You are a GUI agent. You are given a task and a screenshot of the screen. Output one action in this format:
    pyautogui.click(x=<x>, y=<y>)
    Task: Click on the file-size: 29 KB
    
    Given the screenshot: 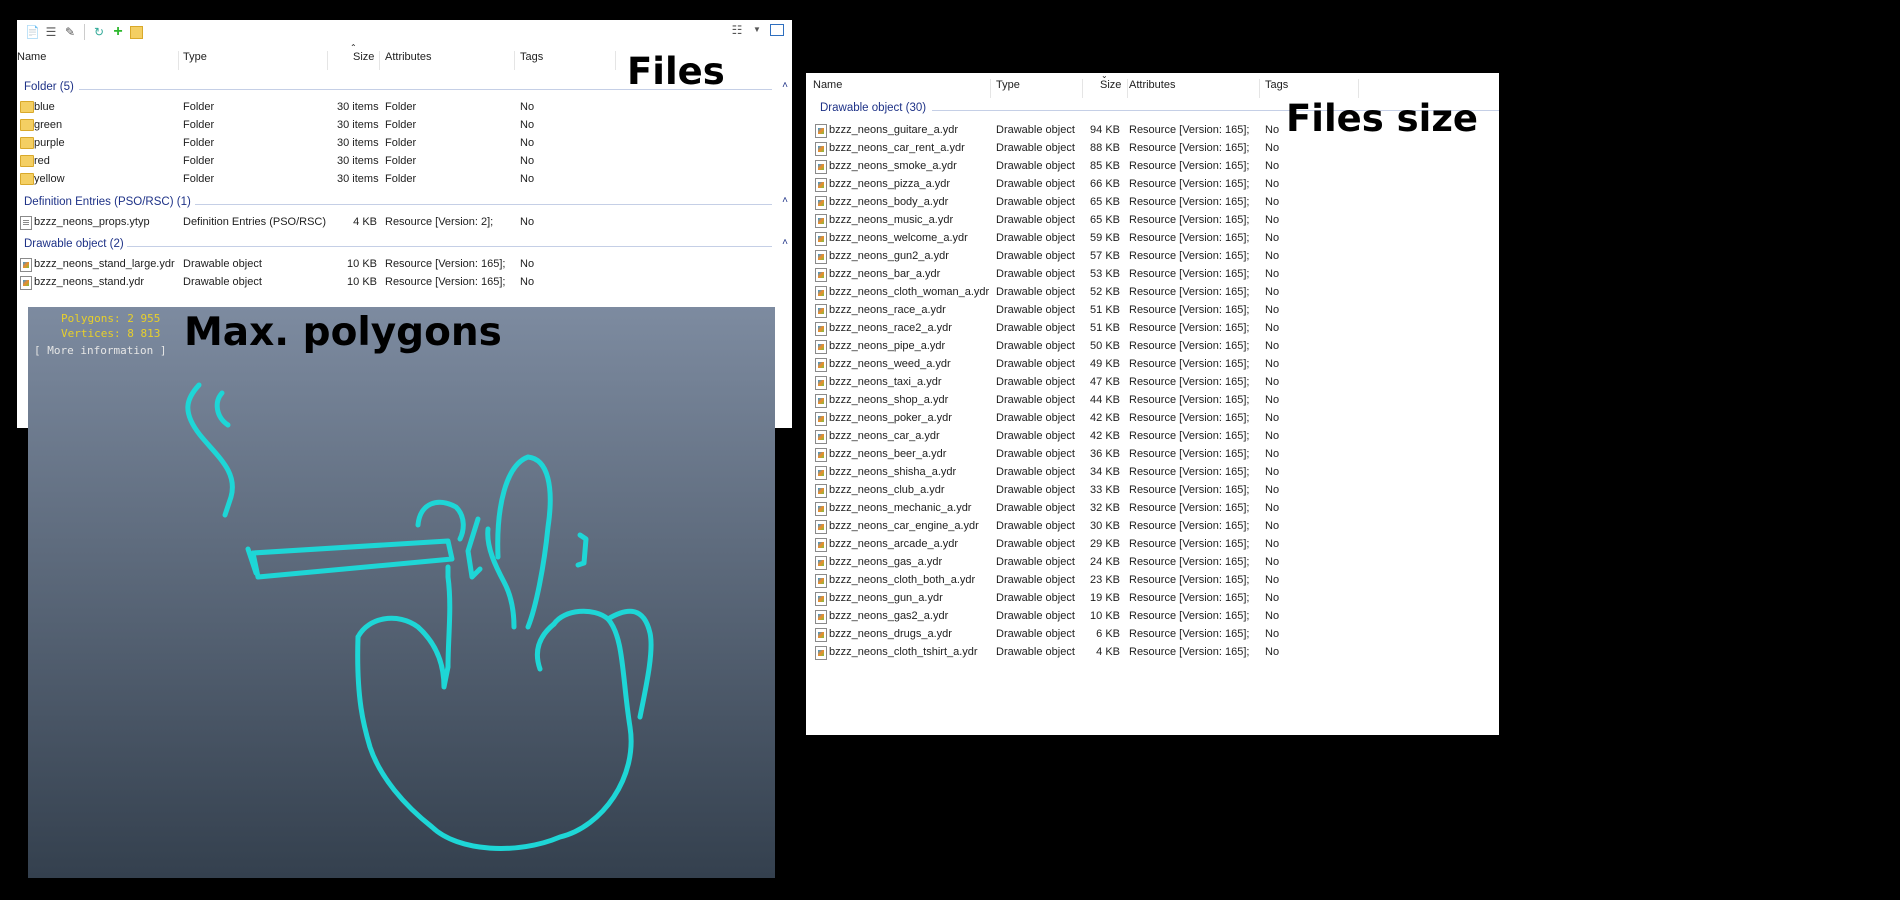 What is the action you would take?
    pyautogui.click(x=1105, y=544)
    